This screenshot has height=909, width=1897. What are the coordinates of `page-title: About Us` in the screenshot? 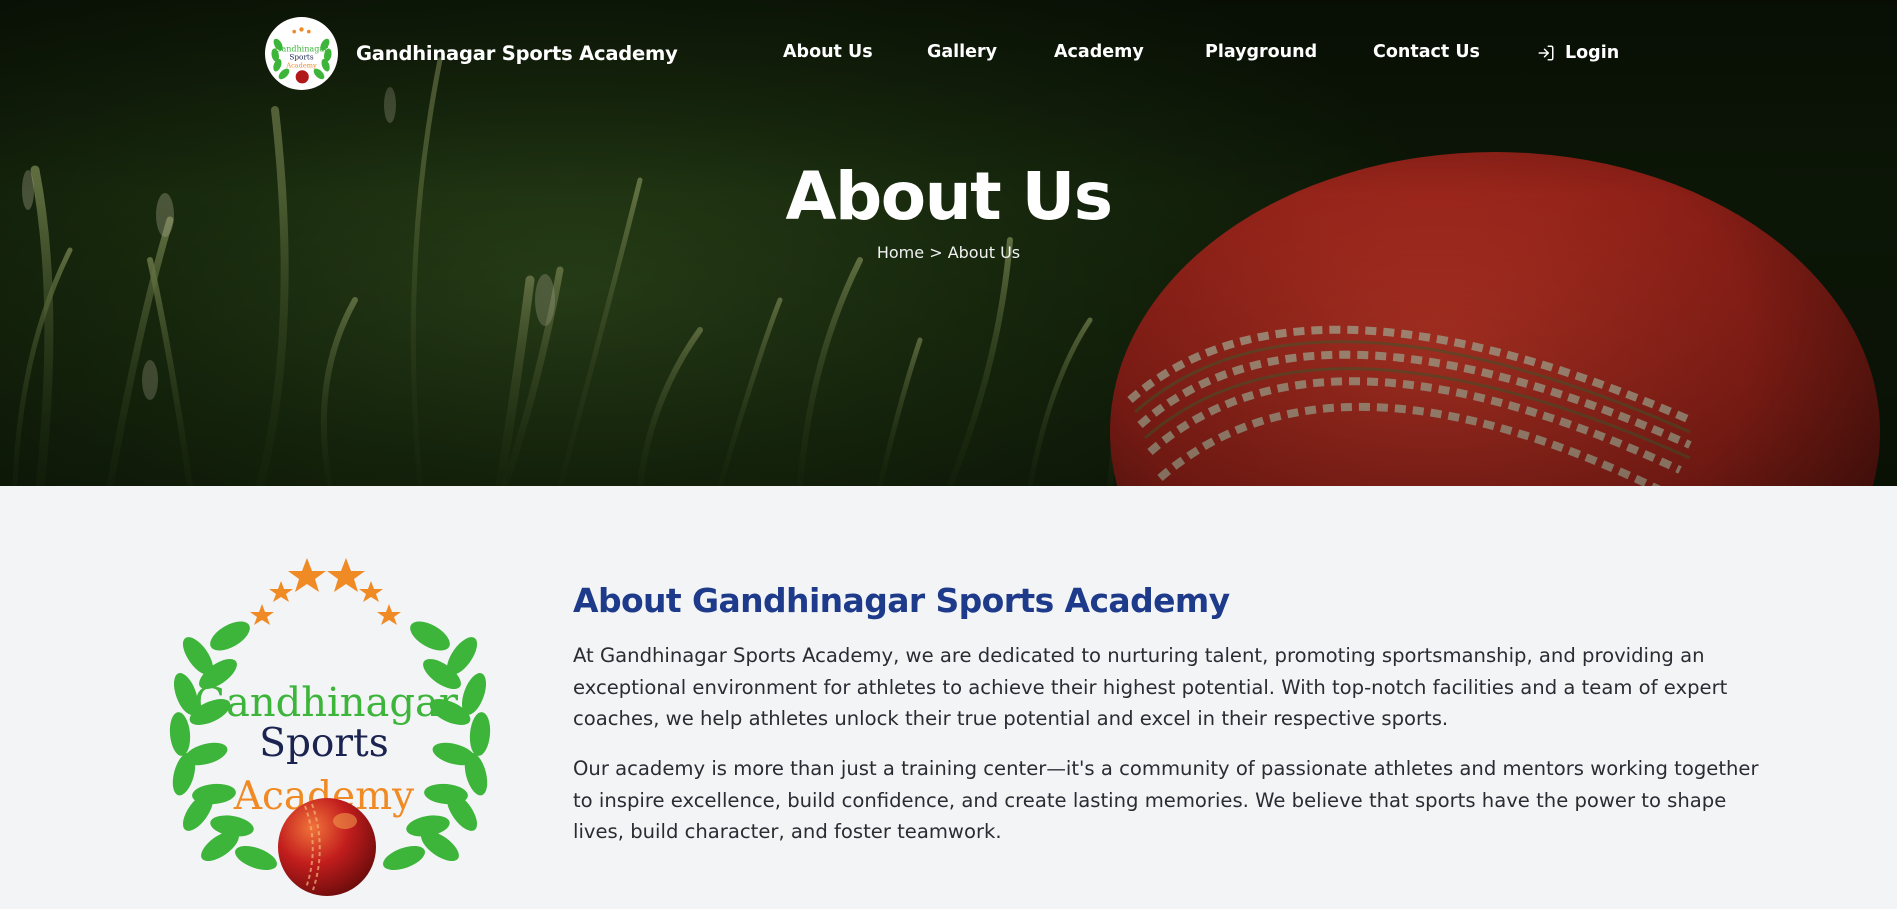 It's located at (949, 196).